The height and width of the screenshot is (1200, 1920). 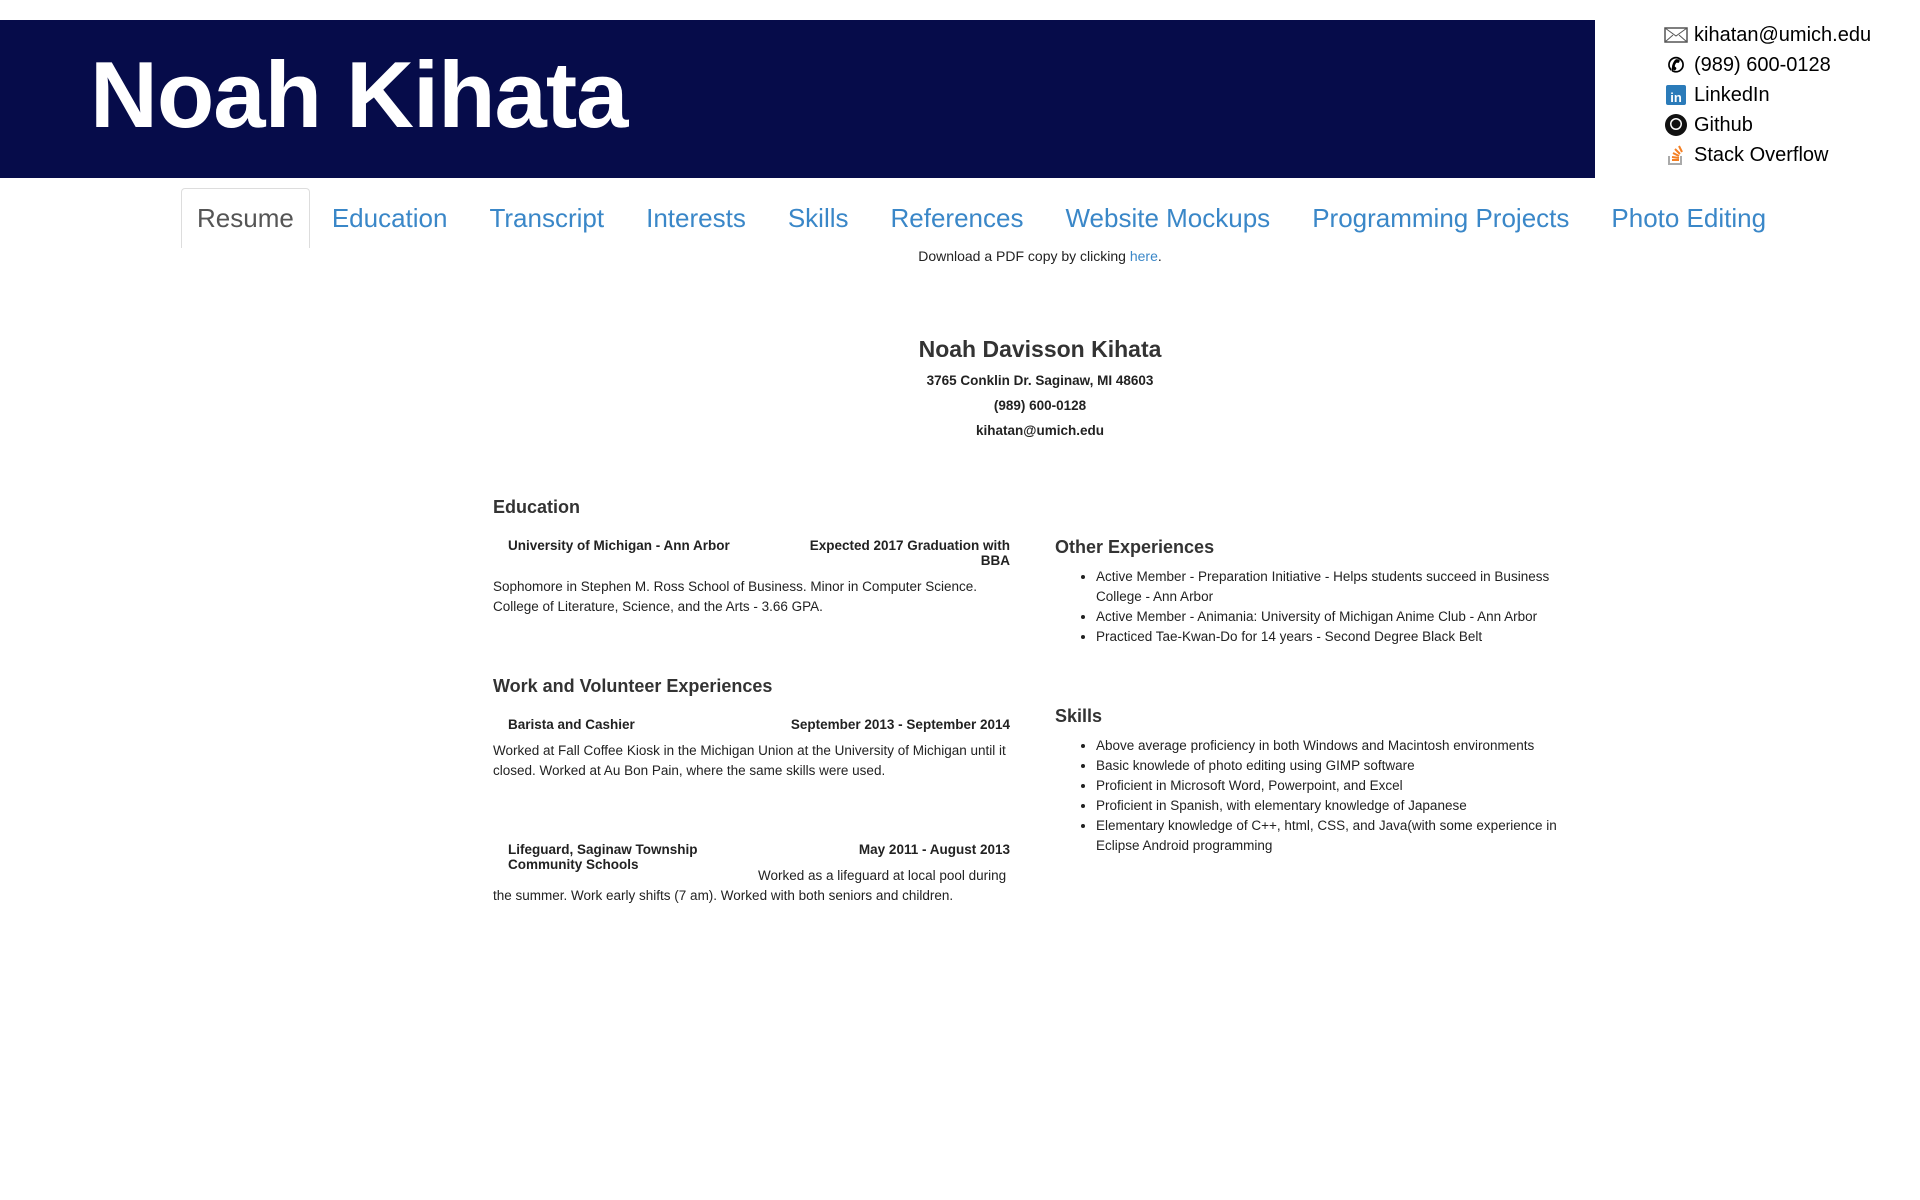 What do you see at coordinates (1040, 405) in the screenshot?
I see `resume-phone: (989) 600-0128` at bounding box center [1040, 405].